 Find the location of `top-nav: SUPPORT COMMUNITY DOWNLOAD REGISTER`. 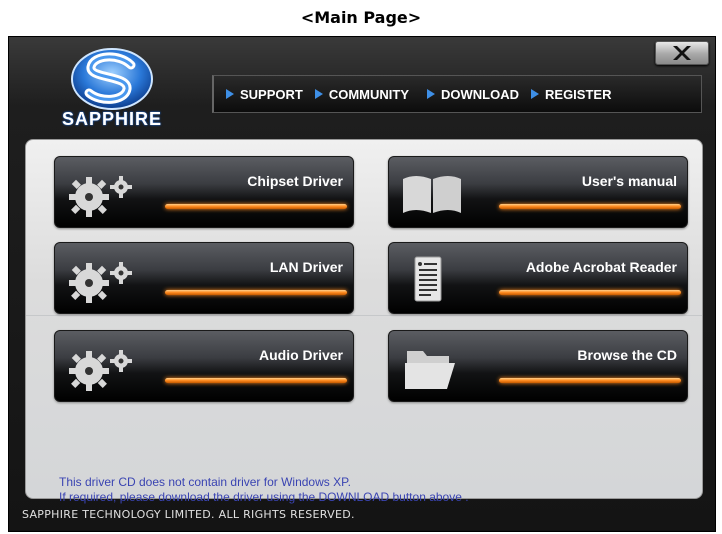

top-nav: SUPPORT COMMUNITY DOWNLOAD REGISTER is located at coordinates (457, 94).